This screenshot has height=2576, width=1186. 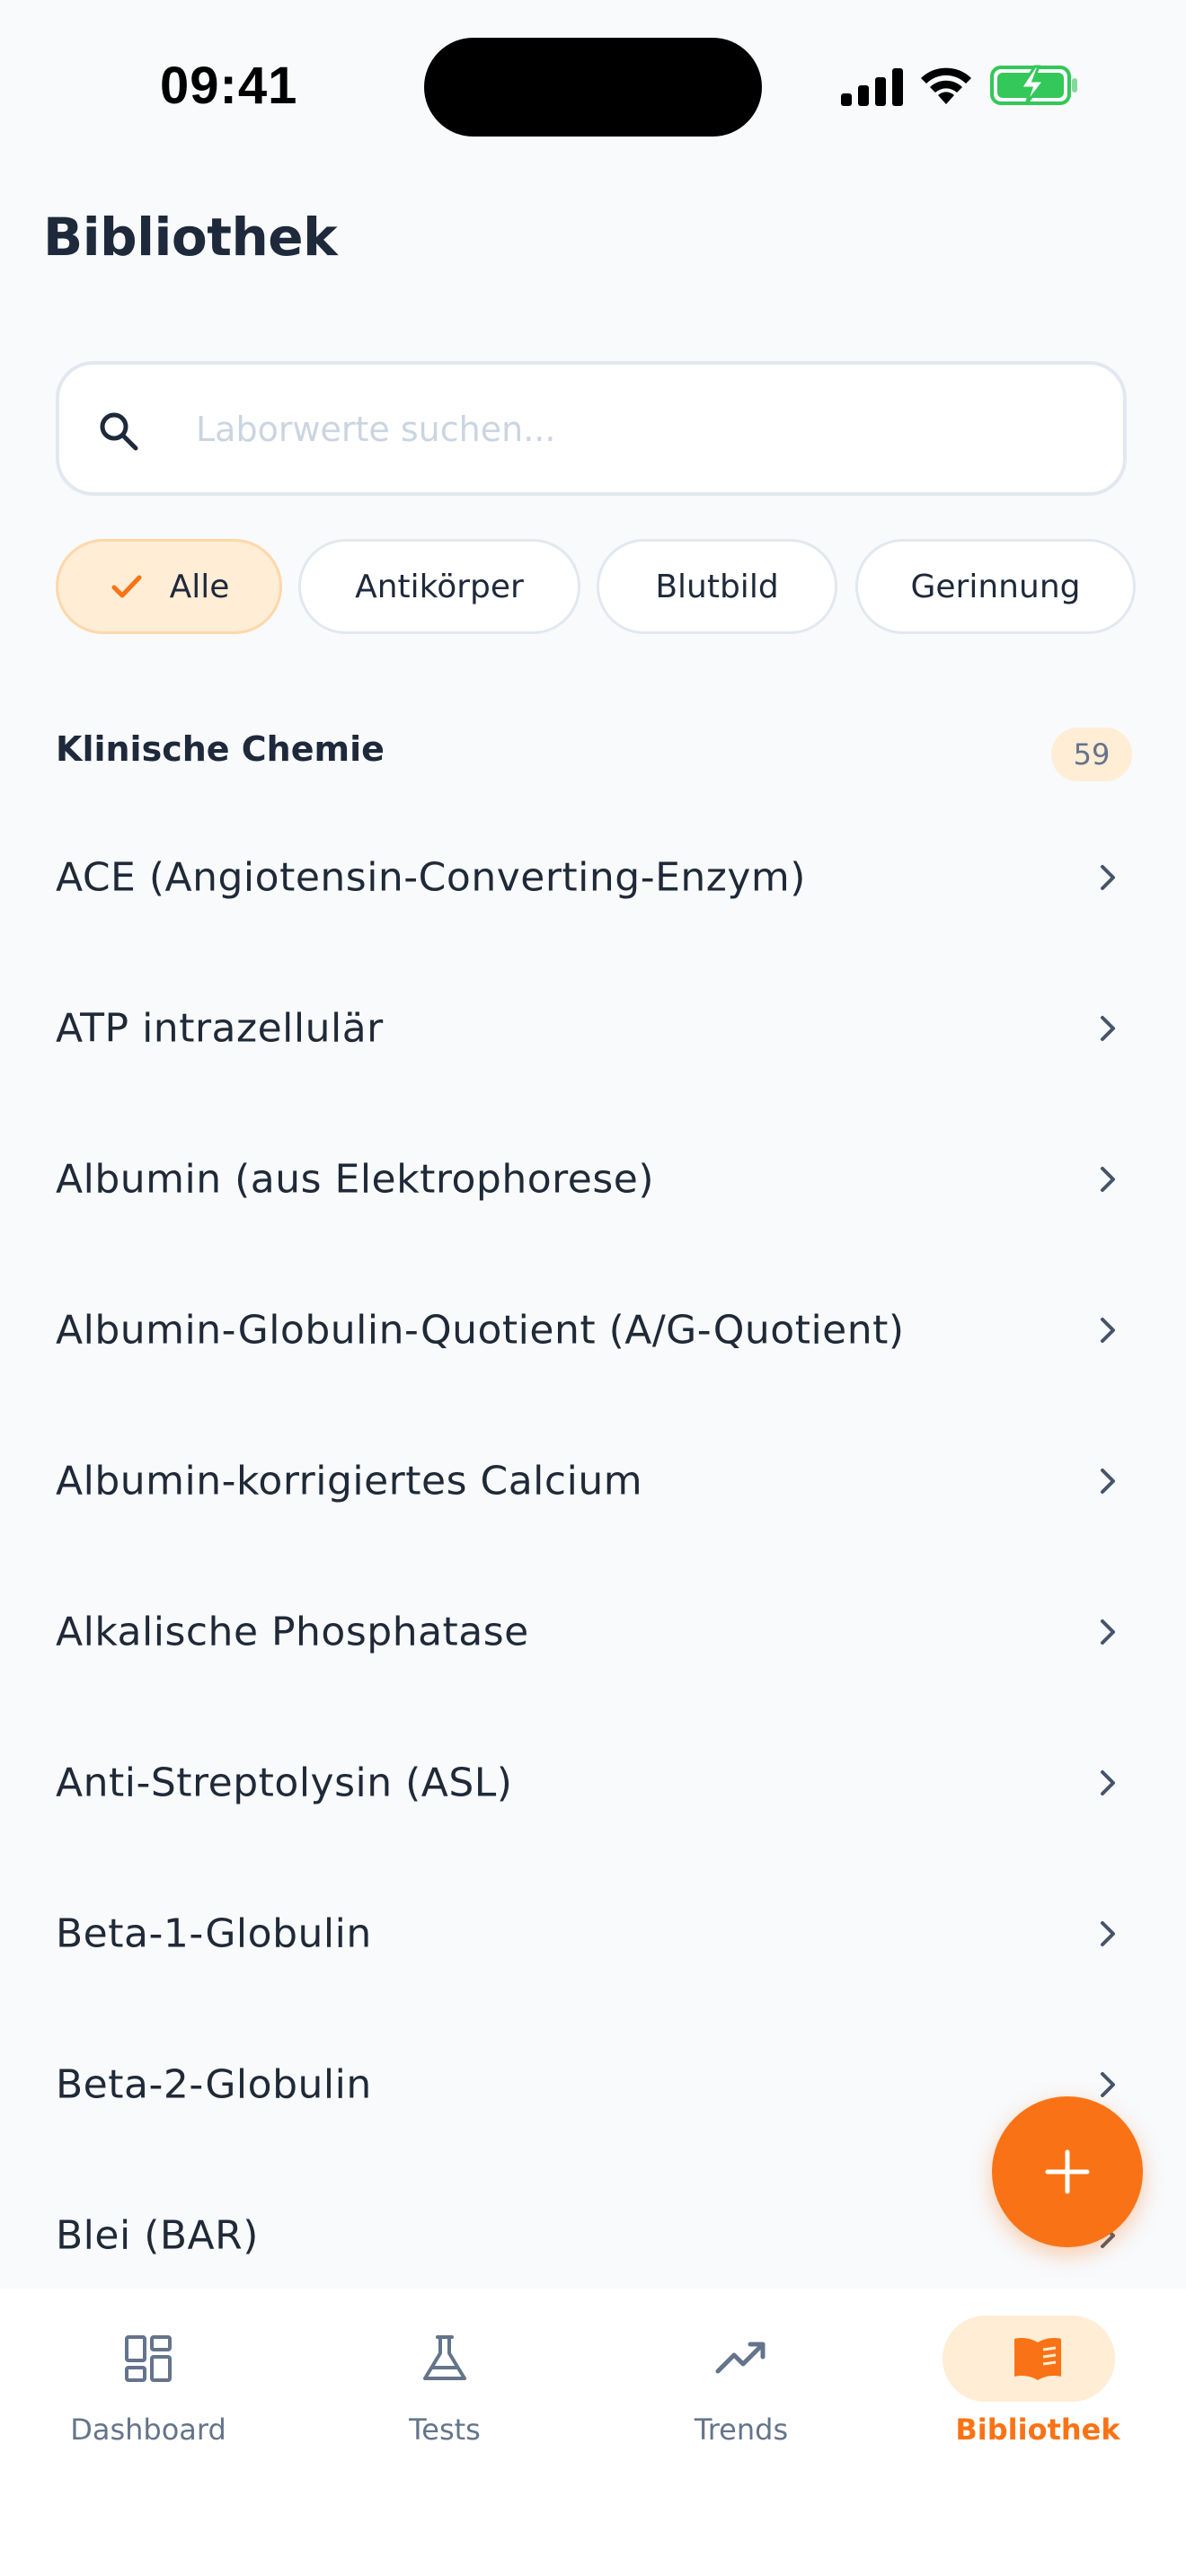 I want to click on search-bar, so click(x=591, y=428).